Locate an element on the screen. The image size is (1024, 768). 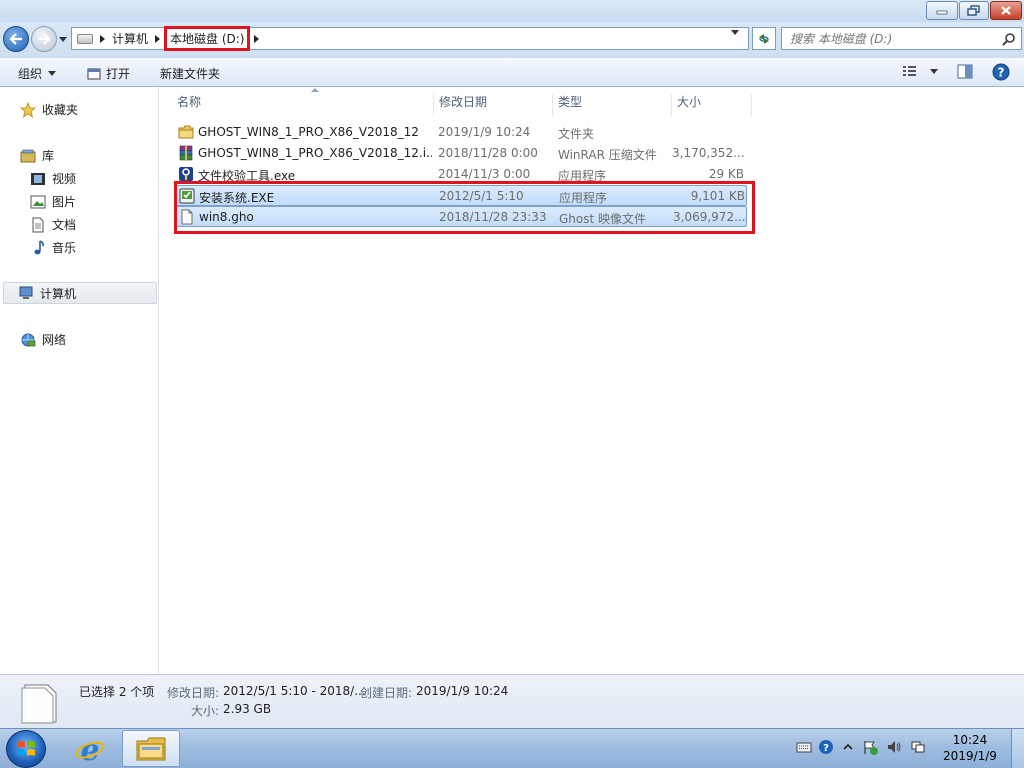
column-label: 大小 is located at coordinates (689, 102).